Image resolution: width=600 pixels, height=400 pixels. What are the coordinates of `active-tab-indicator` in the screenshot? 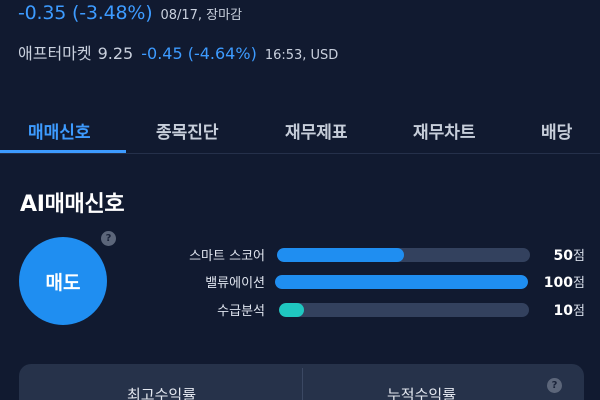 It's located at (63, 151).